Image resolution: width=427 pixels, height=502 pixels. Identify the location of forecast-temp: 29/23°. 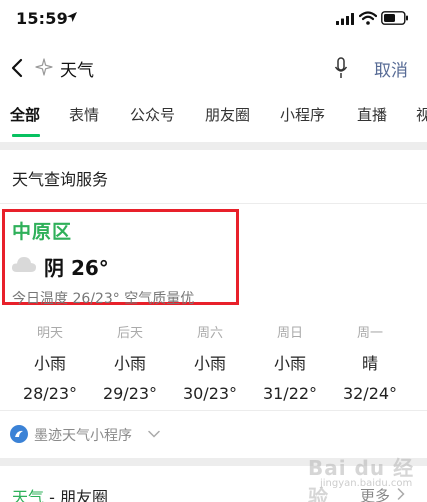
(130, 393).